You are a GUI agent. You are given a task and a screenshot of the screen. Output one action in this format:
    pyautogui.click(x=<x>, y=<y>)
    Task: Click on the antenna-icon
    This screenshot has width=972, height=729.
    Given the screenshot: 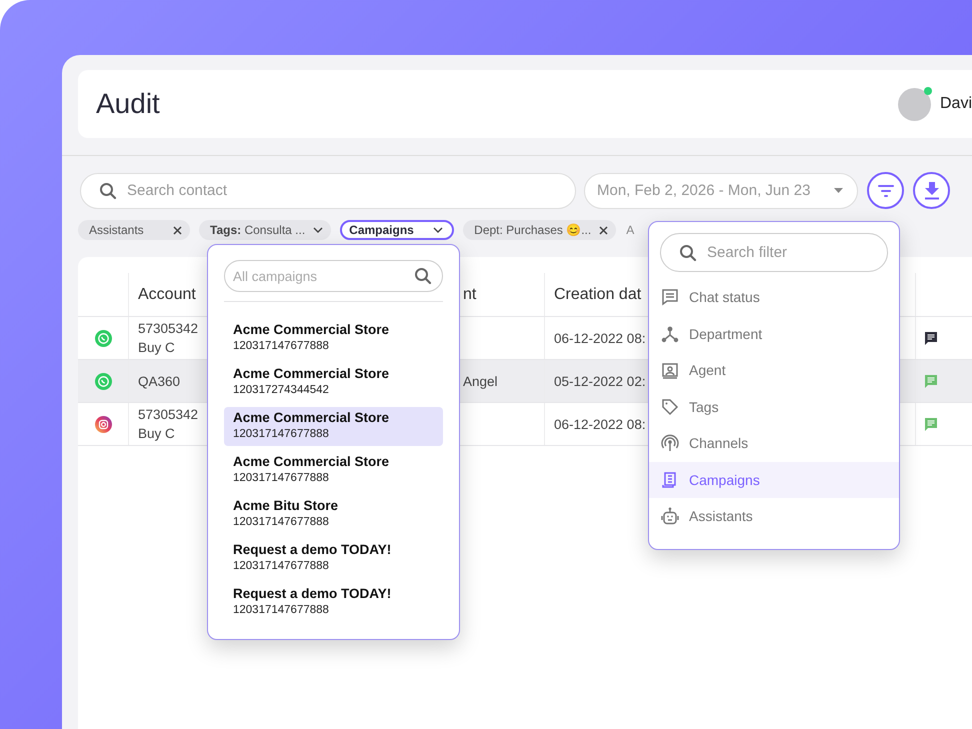 What is the action you would take?
    pyautogui.click(x=670, y=443)
    